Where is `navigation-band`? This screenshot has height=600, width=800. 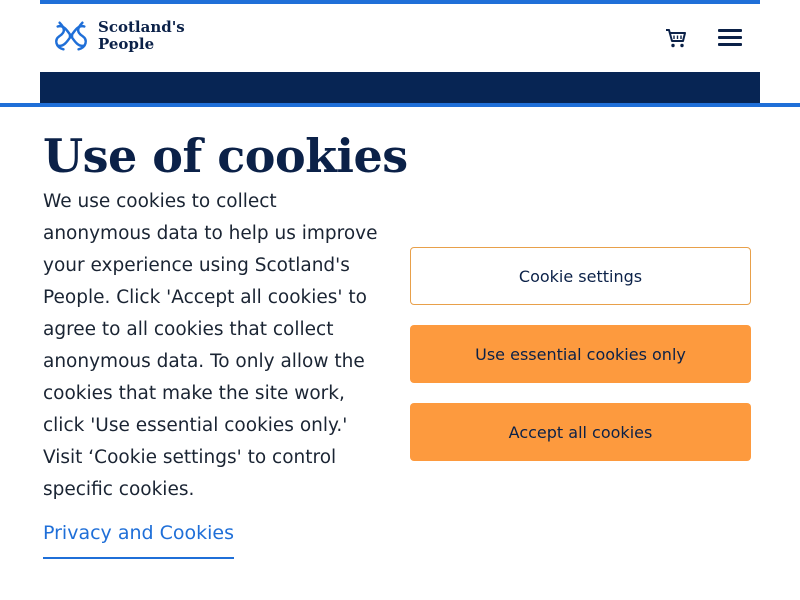
navigation-band is located at coordinates (400, 87).